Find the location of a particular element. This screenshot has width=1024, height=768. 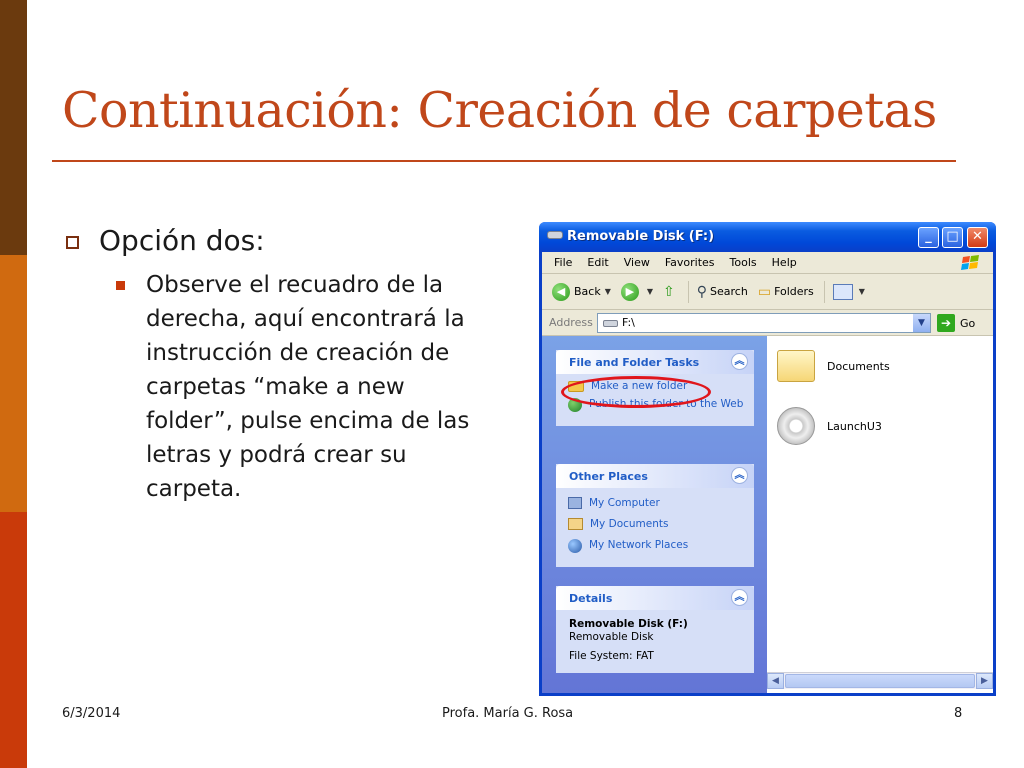

panel-header: File and Folder Tasks ︽ is located at coordinates (655, 362).